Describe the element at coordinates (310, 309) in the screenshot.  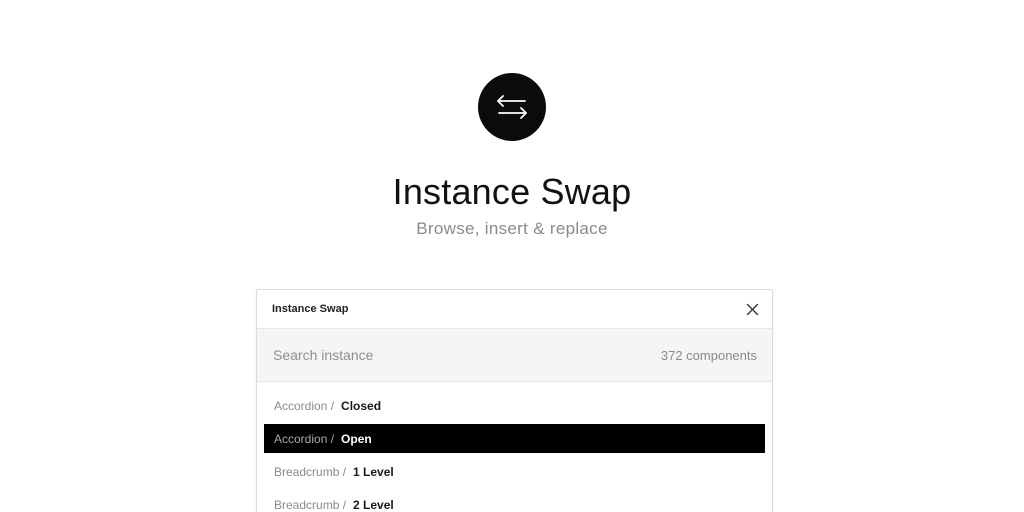
I see `panel-title: Instance Swap` at that location.